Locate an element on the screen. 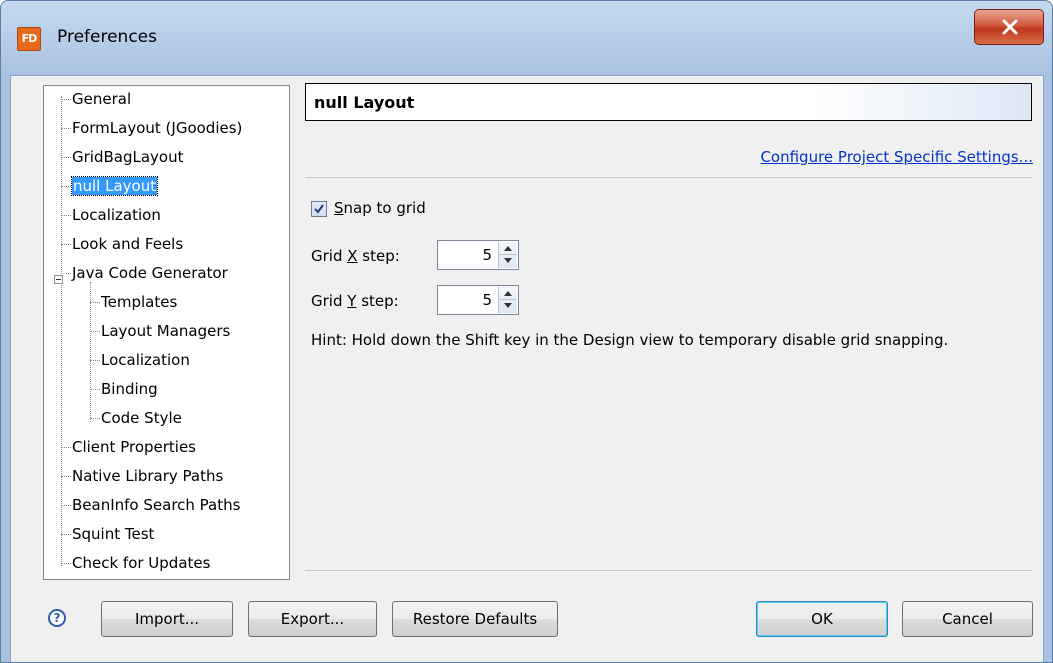 This screenshot has width=1053, height=663. page-header: null Layout is located at coordinates (668, 102).